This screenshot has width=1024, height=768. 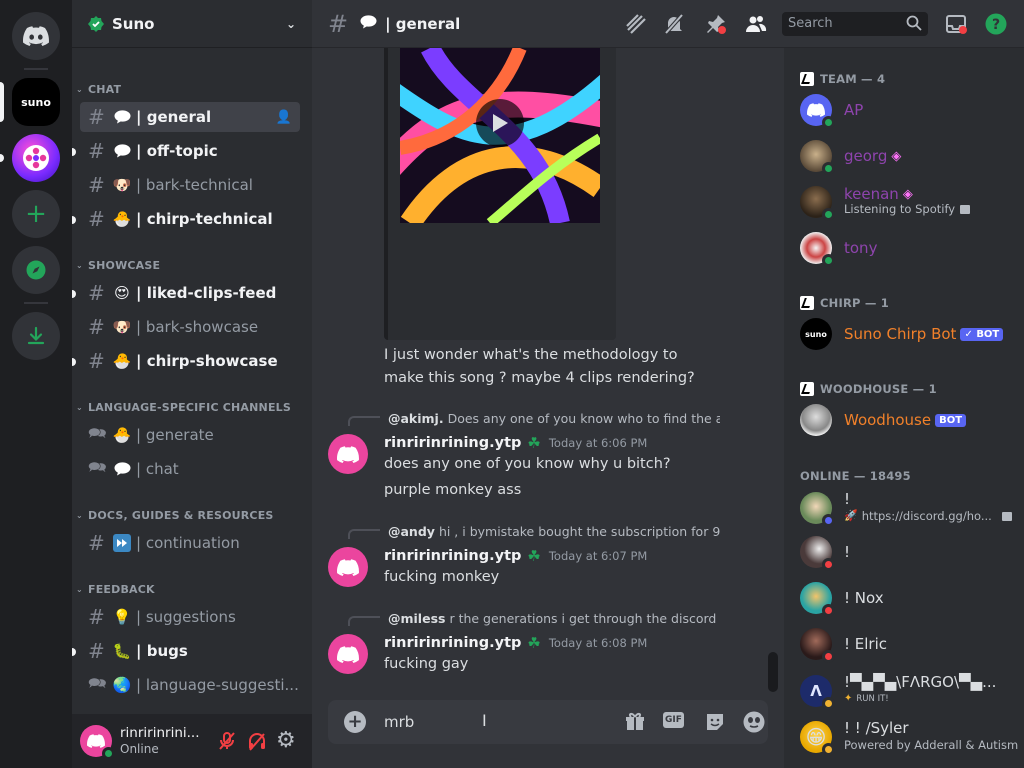 I want to click on message-author: rinririnrining.ytp ☘ Today at 6:08 PM, so click(x=515, y=643).